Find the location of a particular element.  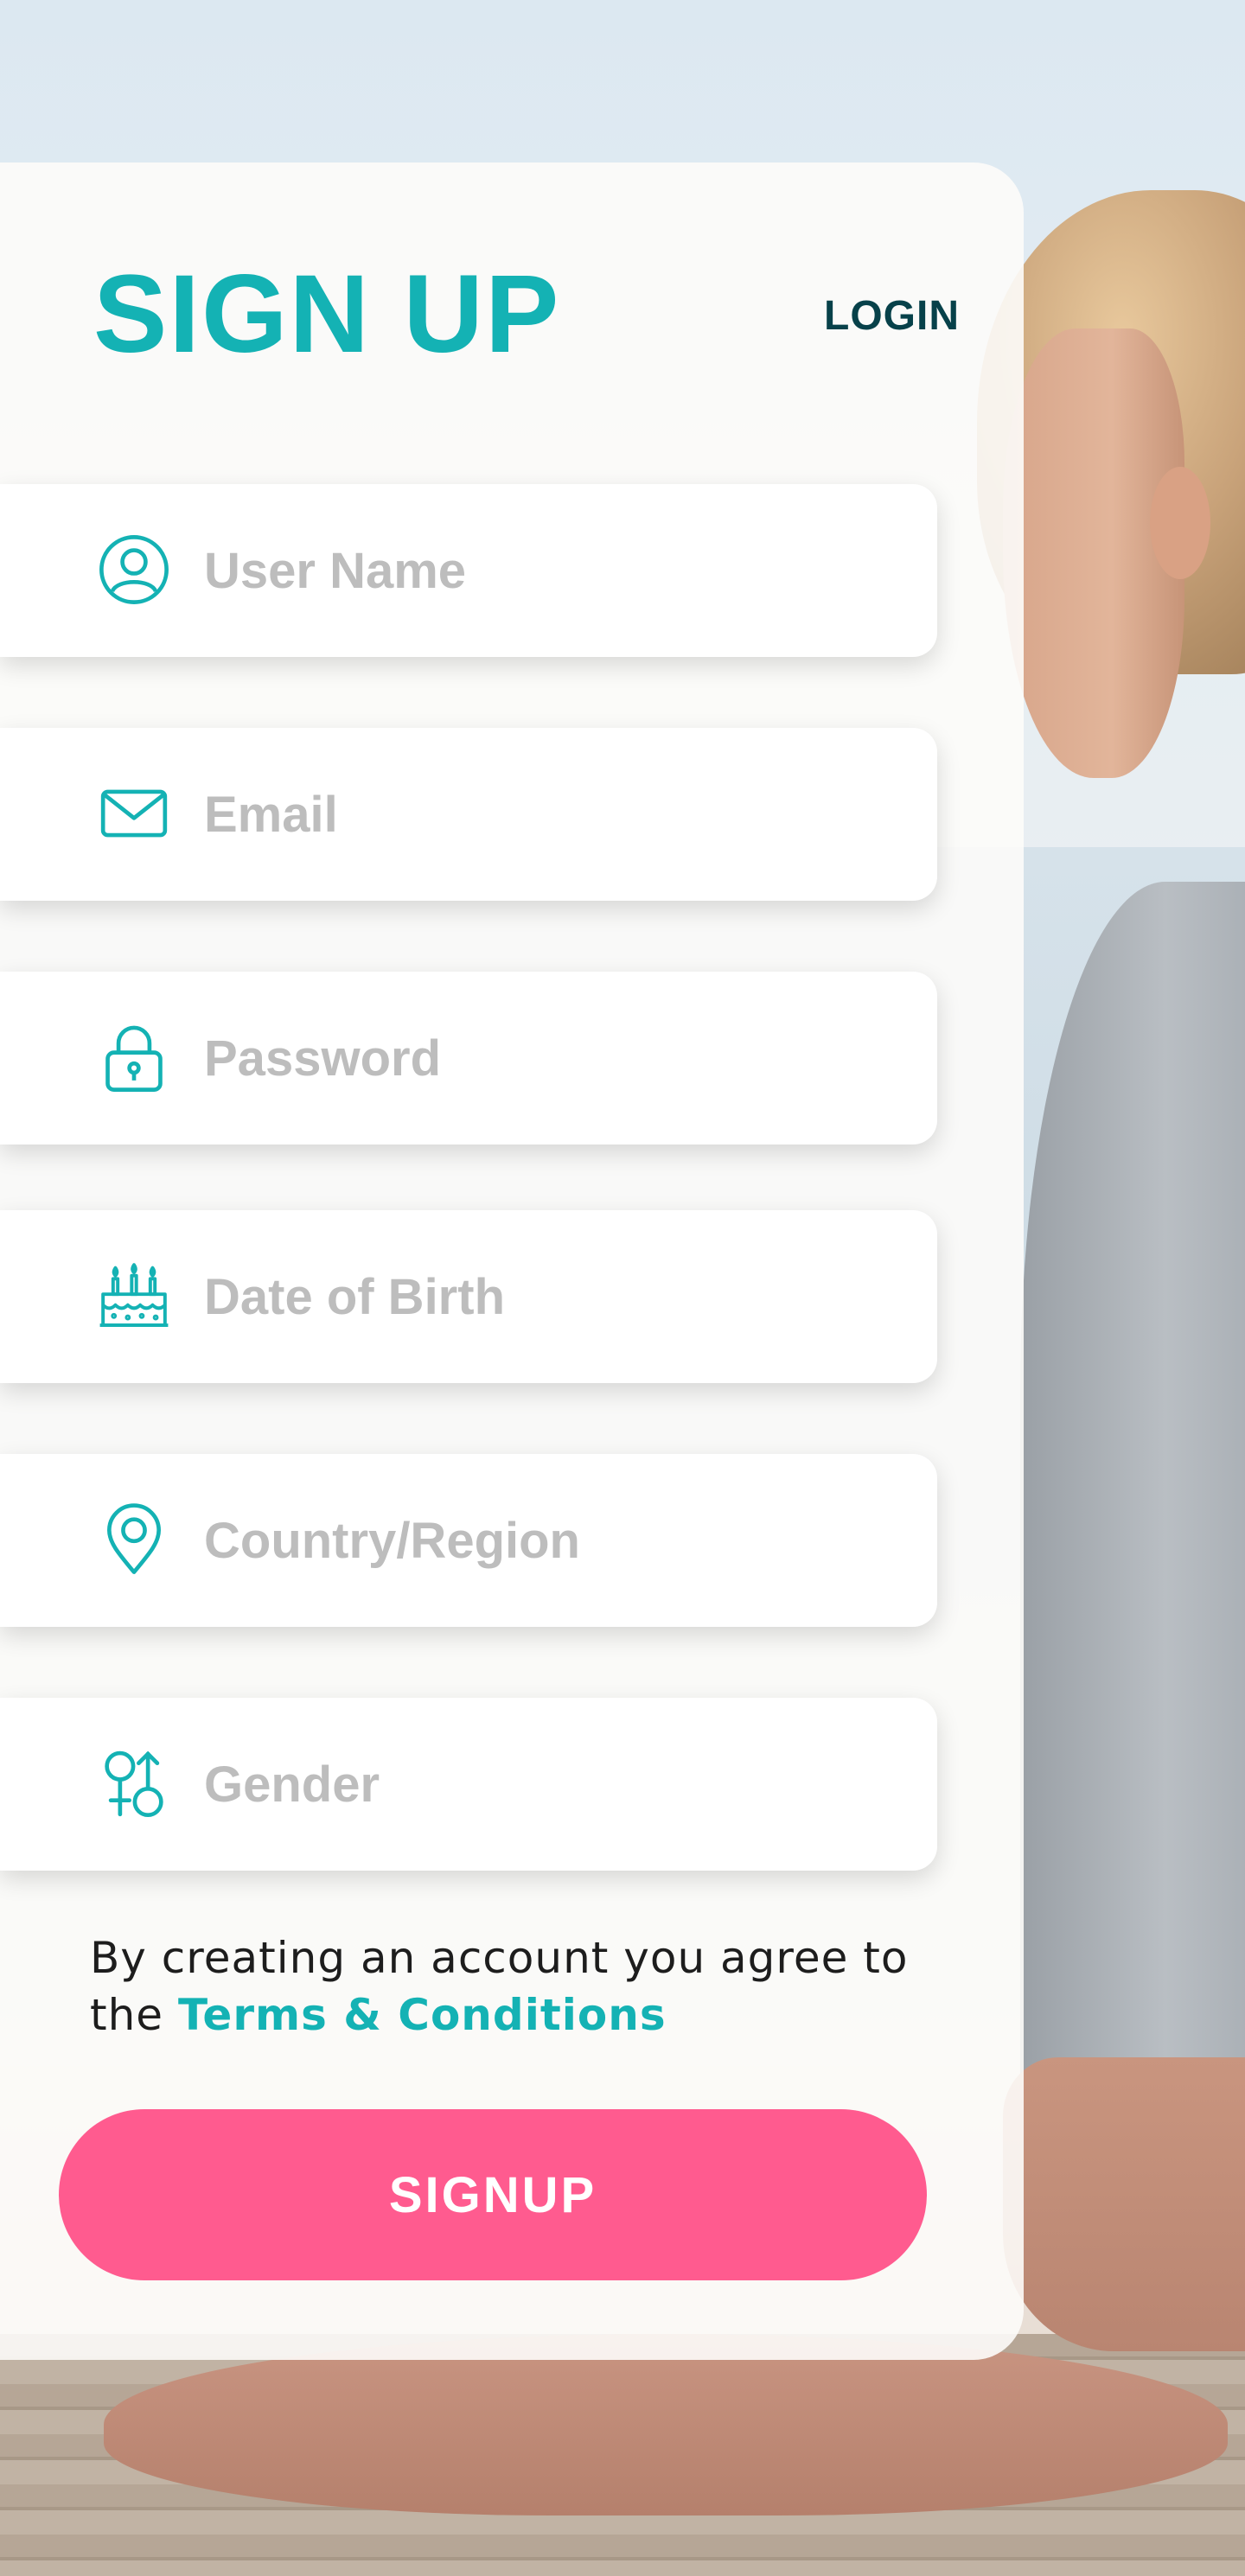

email-field is located at coordinates (468, 814).